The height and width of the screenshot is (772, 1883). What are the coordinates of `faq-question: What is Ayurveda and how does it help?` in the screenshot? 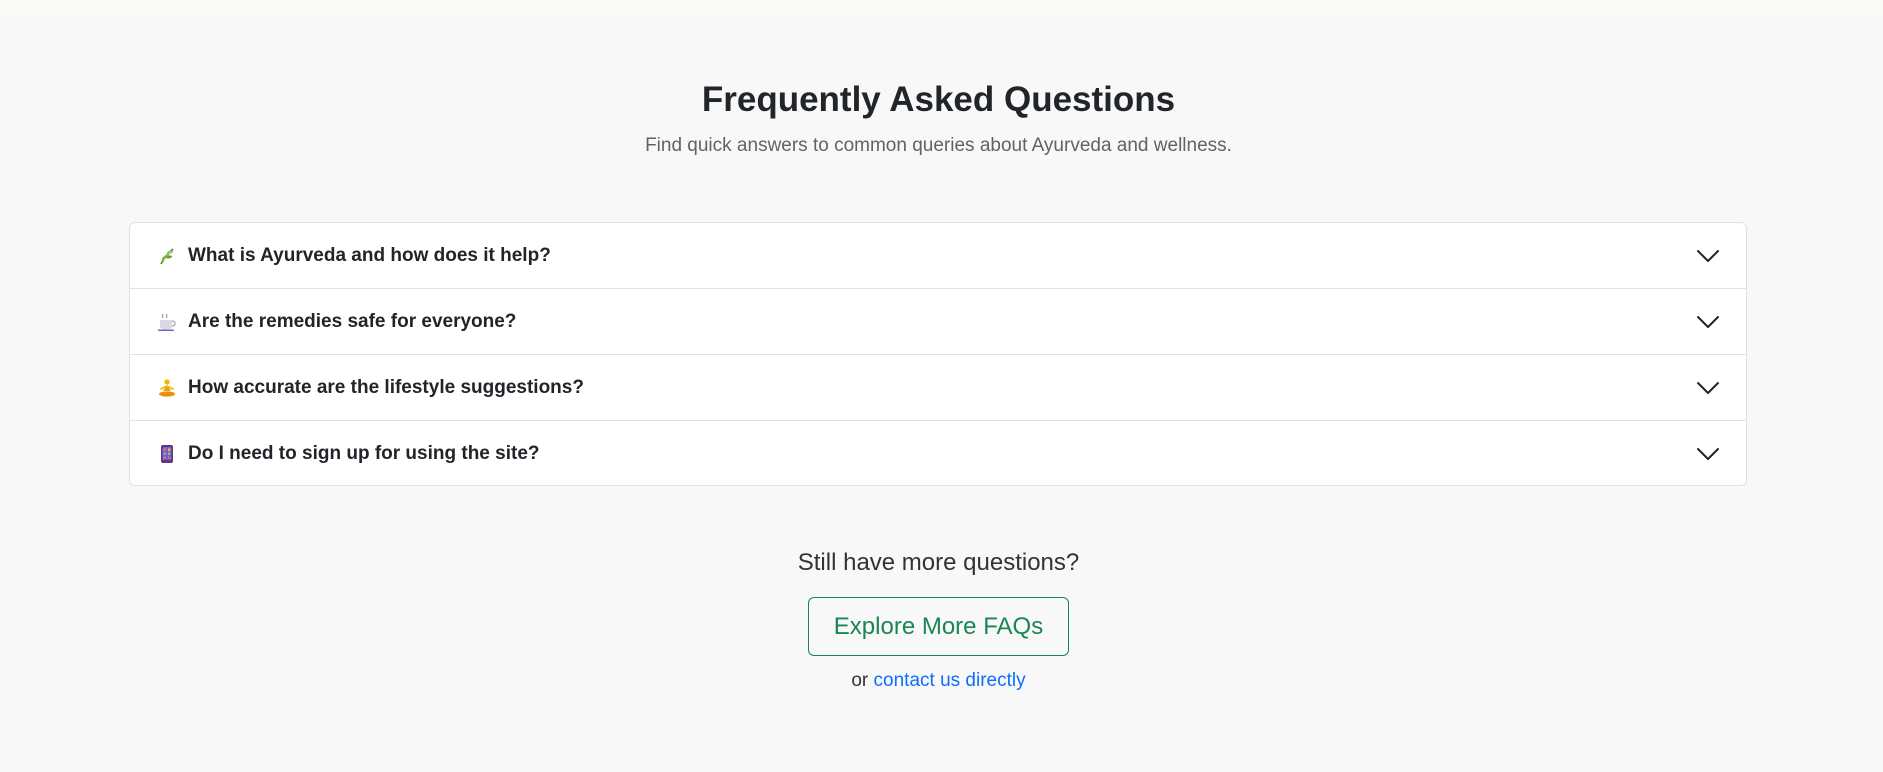 It's located at (369, 255).